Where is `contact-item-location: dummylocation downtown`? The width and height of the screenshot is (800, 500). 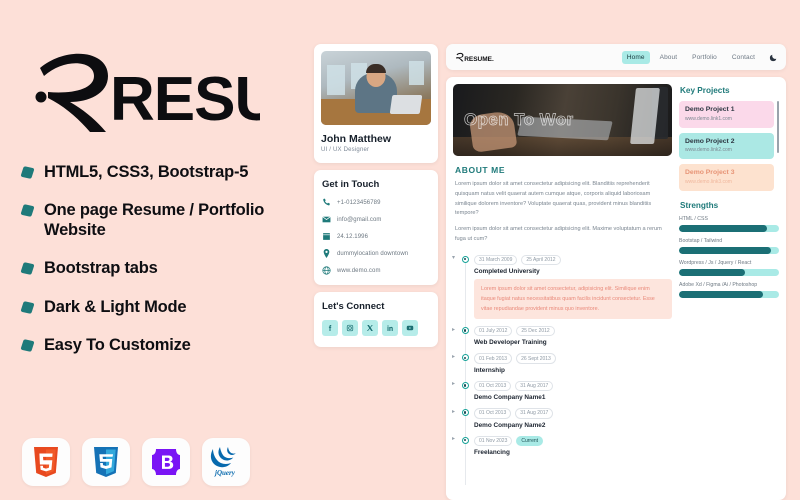
contact-item-location: dummylocation downtown is located at coordinates (376, 253).